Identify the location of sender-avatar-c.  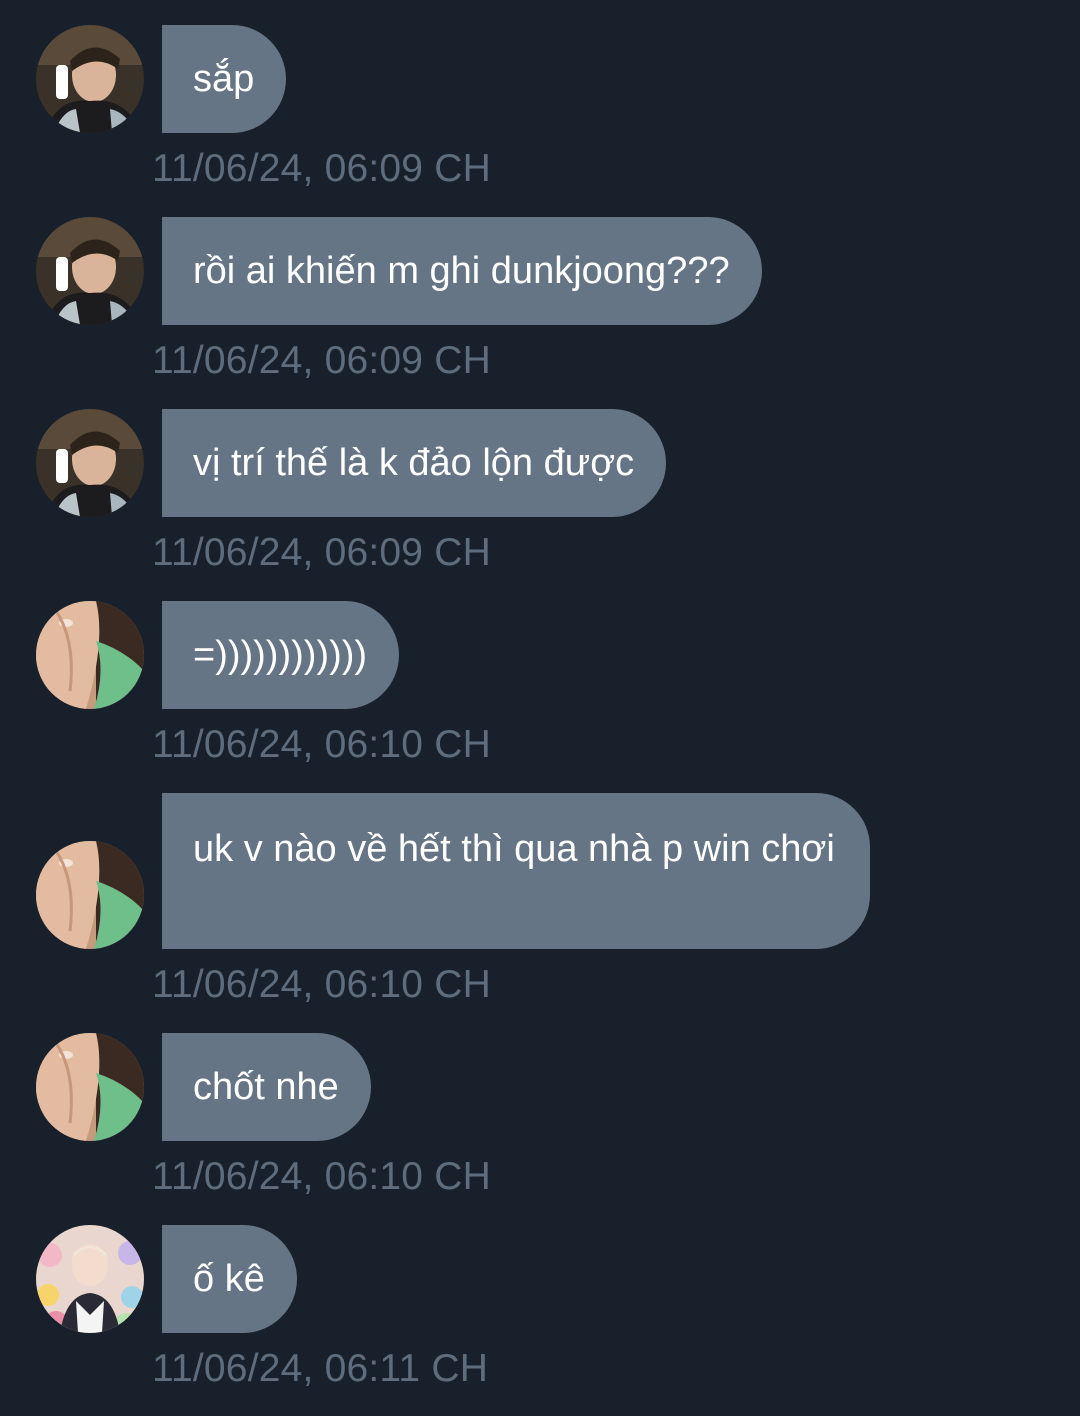
(90, 1279).